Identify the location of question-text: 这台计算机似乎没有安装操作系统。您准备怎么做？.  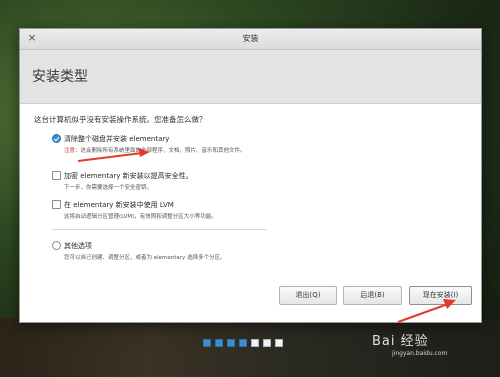
(120, 119).